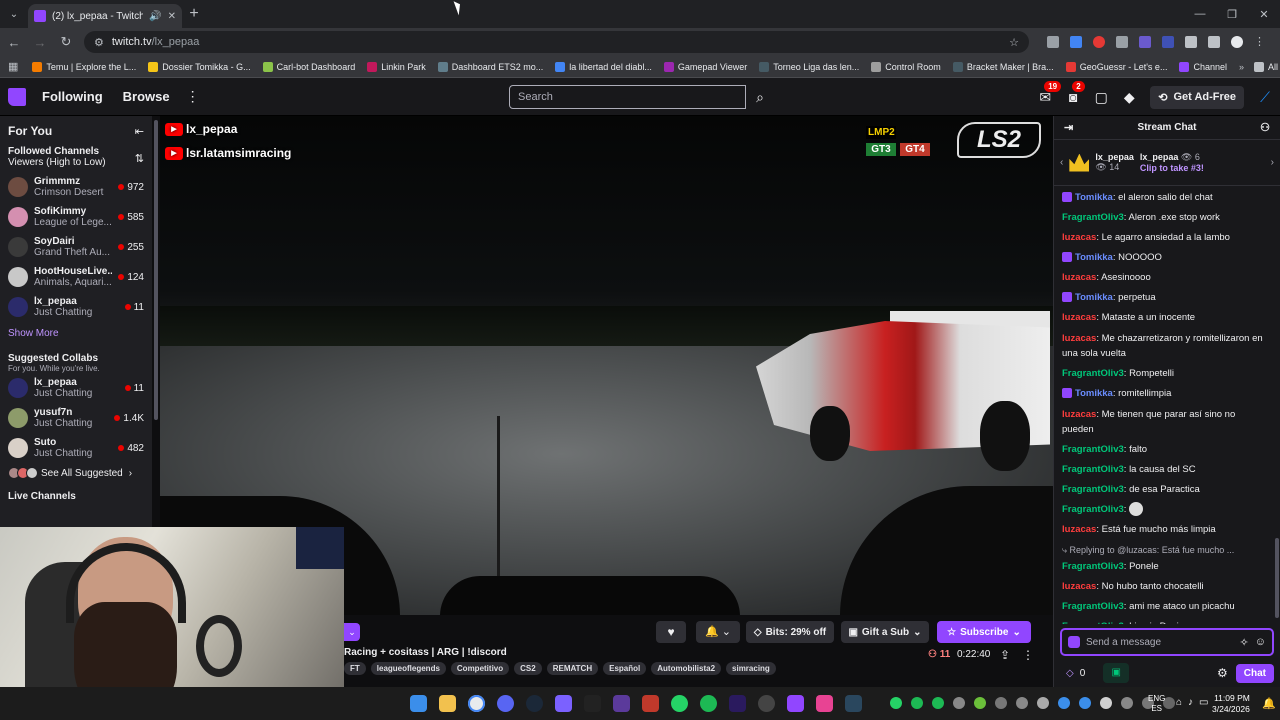  What do you see at coordinates (139, 160) in the screenshot?
I see `sort-icon: ⇅` at bounding box center [139, 160].